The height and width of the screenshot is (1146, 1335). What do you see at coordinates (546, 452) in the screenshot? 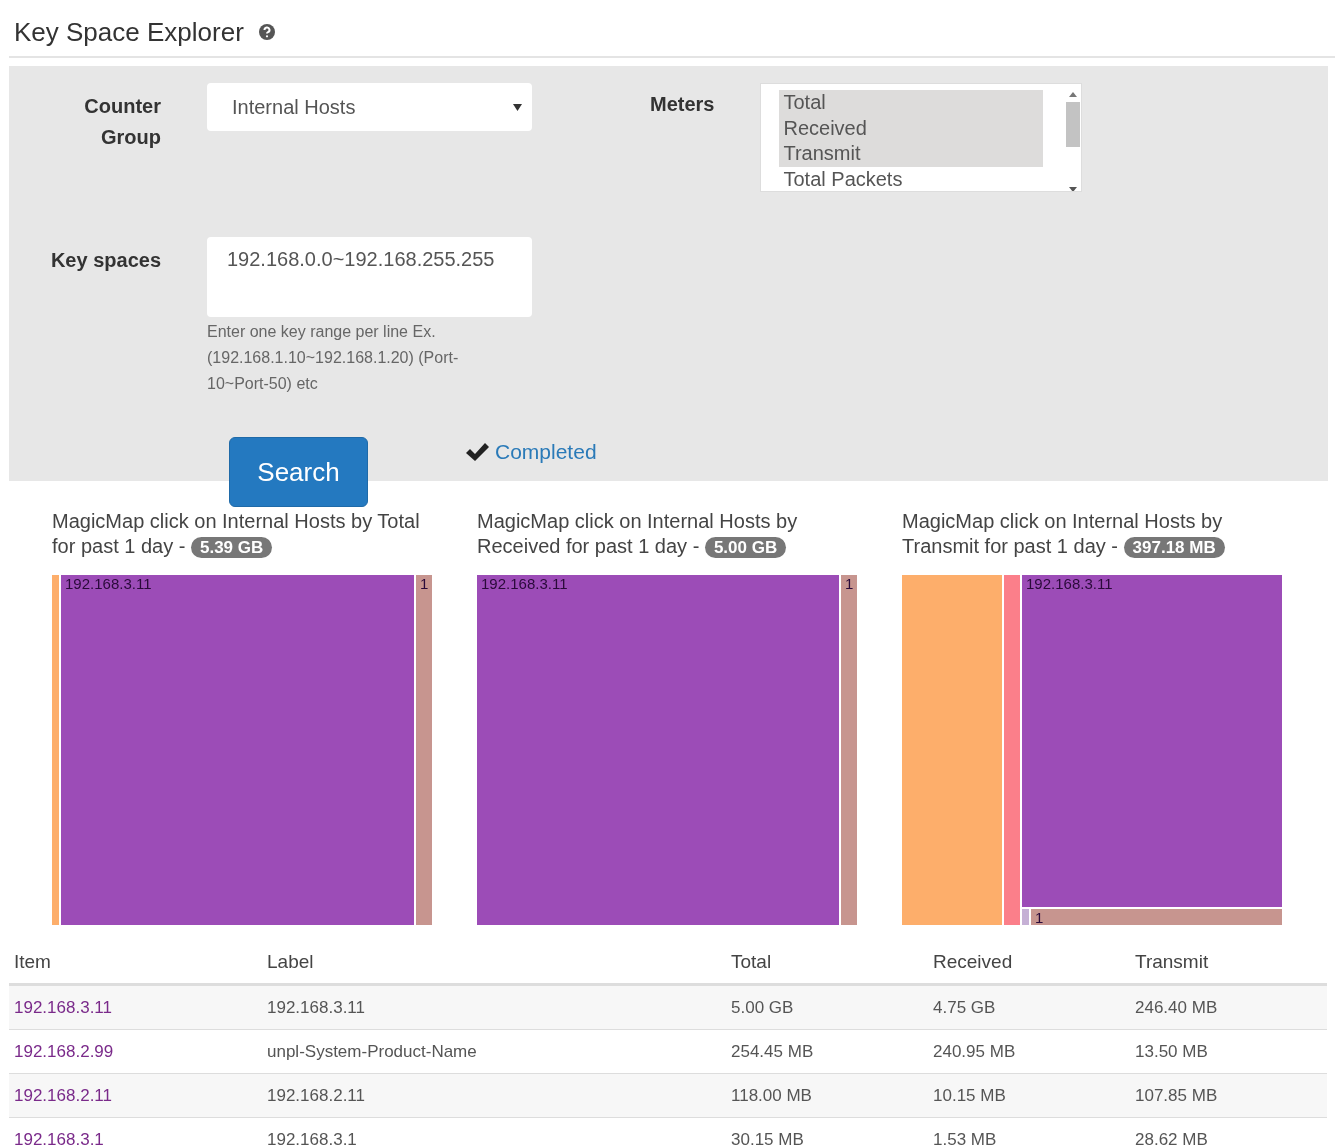
I see `status-text: Completed` at bounding box center [546, 452].